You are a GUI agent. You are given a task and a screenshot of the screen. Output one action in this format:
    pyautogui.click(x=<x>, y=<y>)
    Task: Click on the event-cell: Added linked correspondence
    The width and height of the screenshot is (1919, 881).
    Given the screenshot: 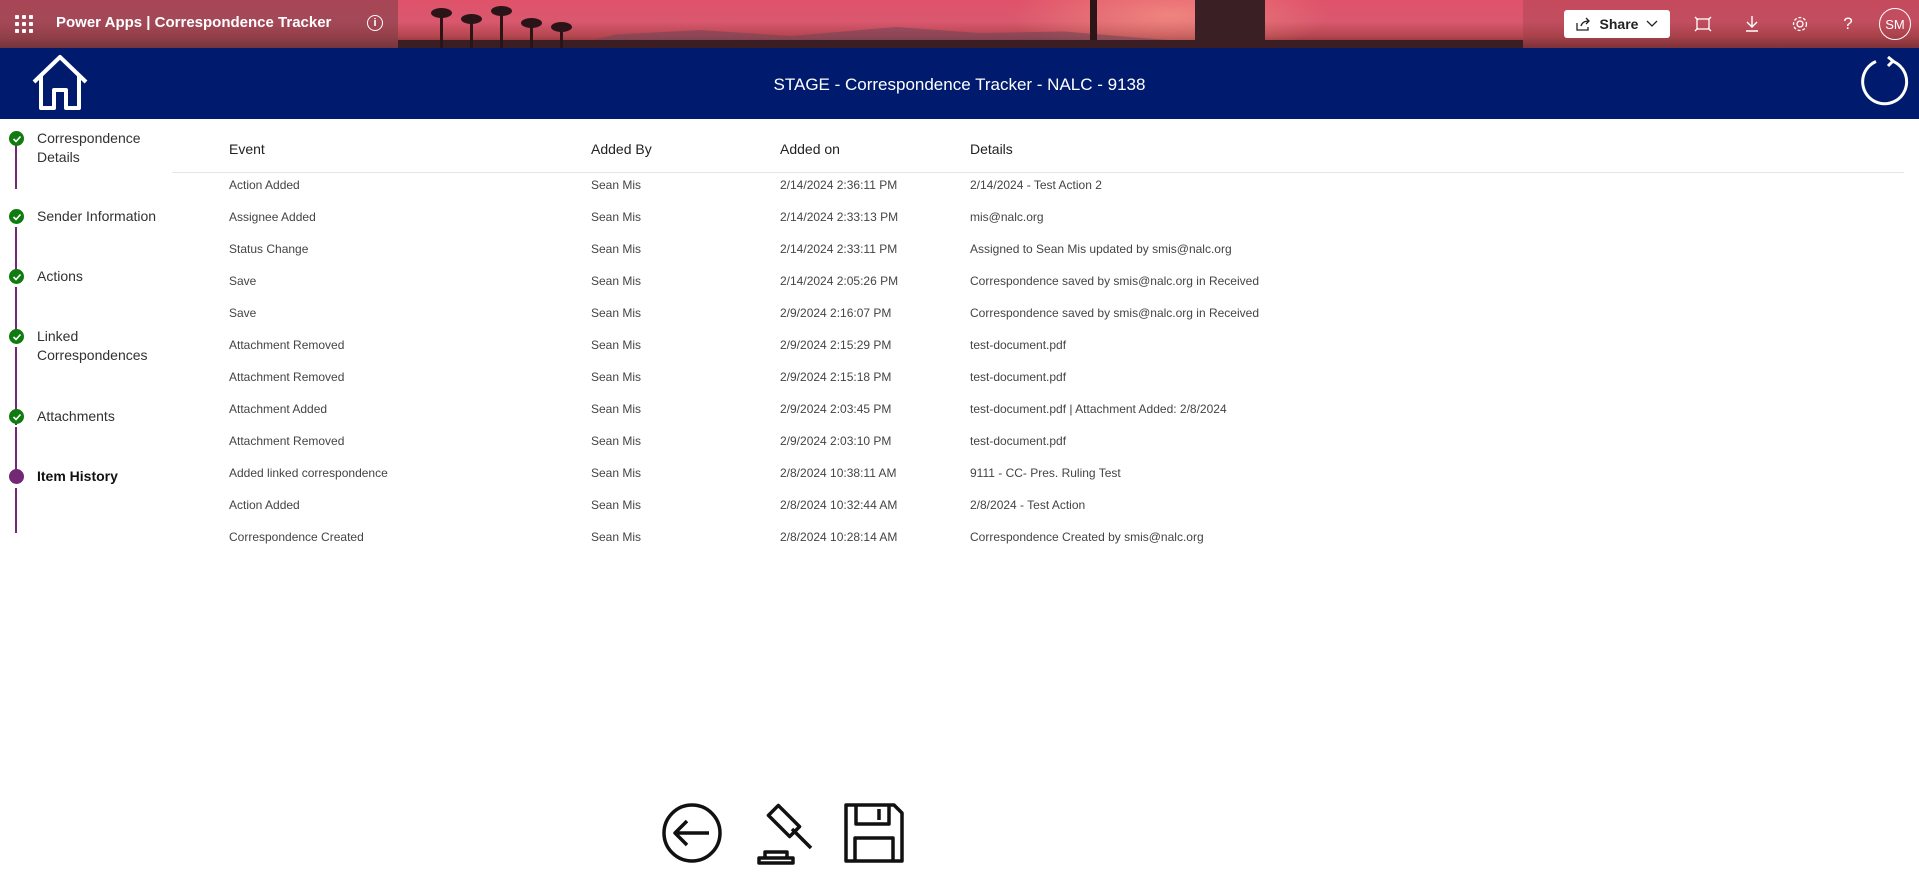 What is the action you would take?
    pyautogui.click(x=308, y=473)
    